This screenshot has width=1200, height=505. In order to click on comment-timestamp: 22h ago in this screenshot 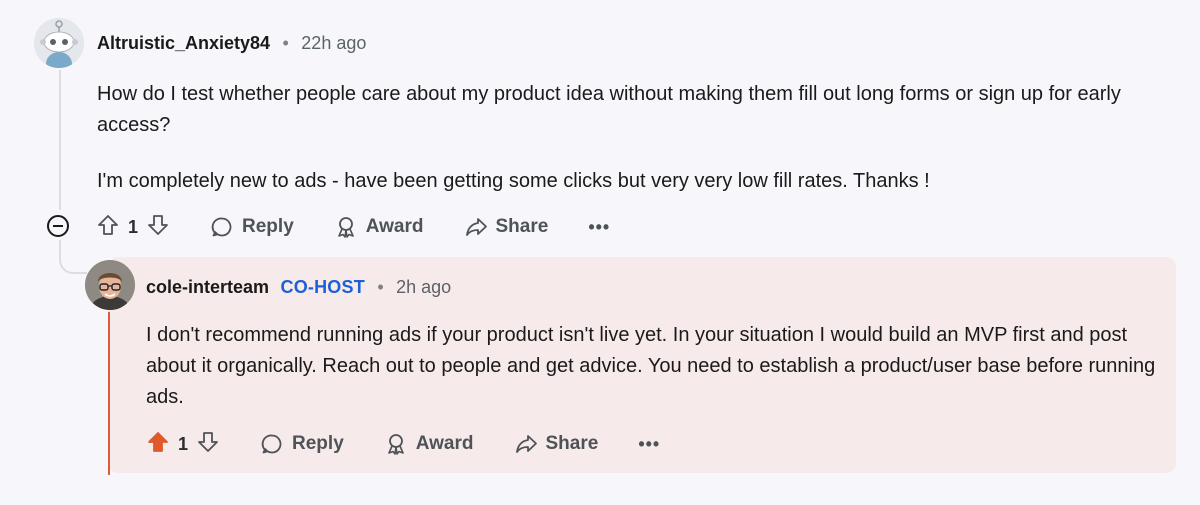, I will do `click(333, 43)`.